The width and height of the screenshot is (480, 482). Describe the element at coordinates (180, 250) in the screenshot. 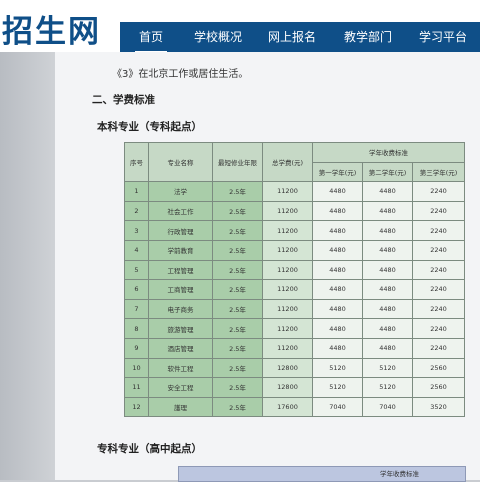

I see `row-major: 学前教育` at that location.